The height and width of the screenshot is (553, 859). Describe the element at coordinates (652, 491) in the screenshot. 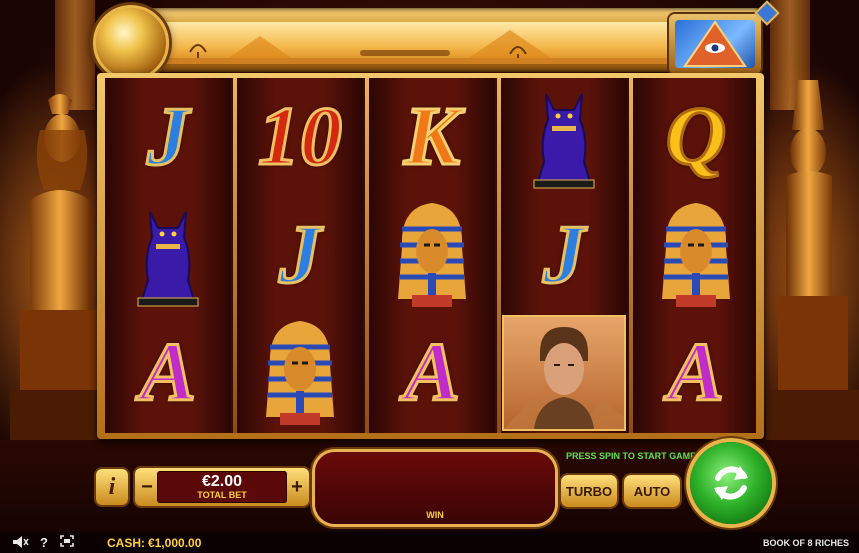

I see `autoplay-button: AUTO` at that location.